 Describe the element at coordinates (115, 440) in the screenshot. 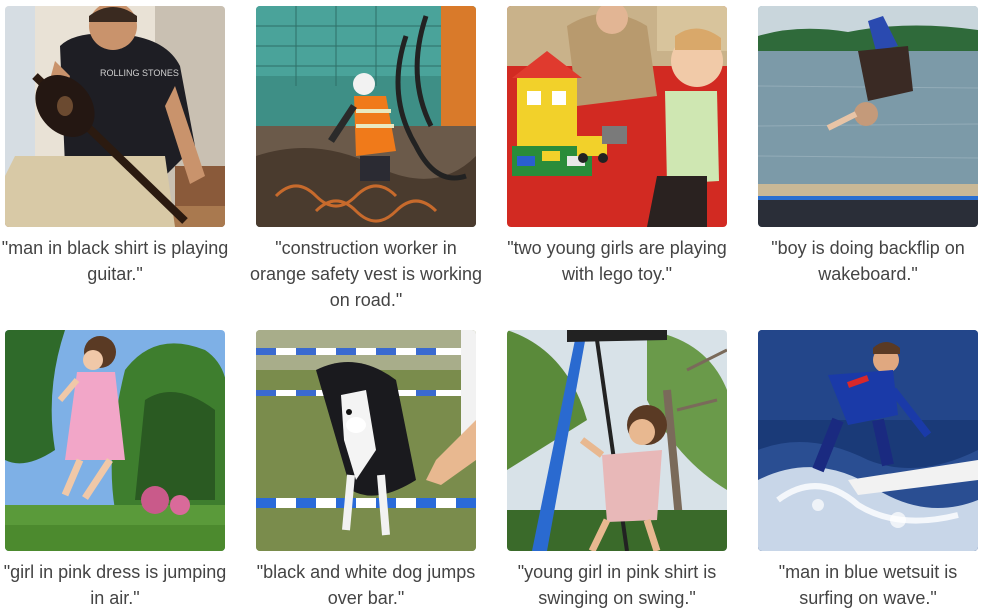

I see `photo-girl-jumping` at that location.